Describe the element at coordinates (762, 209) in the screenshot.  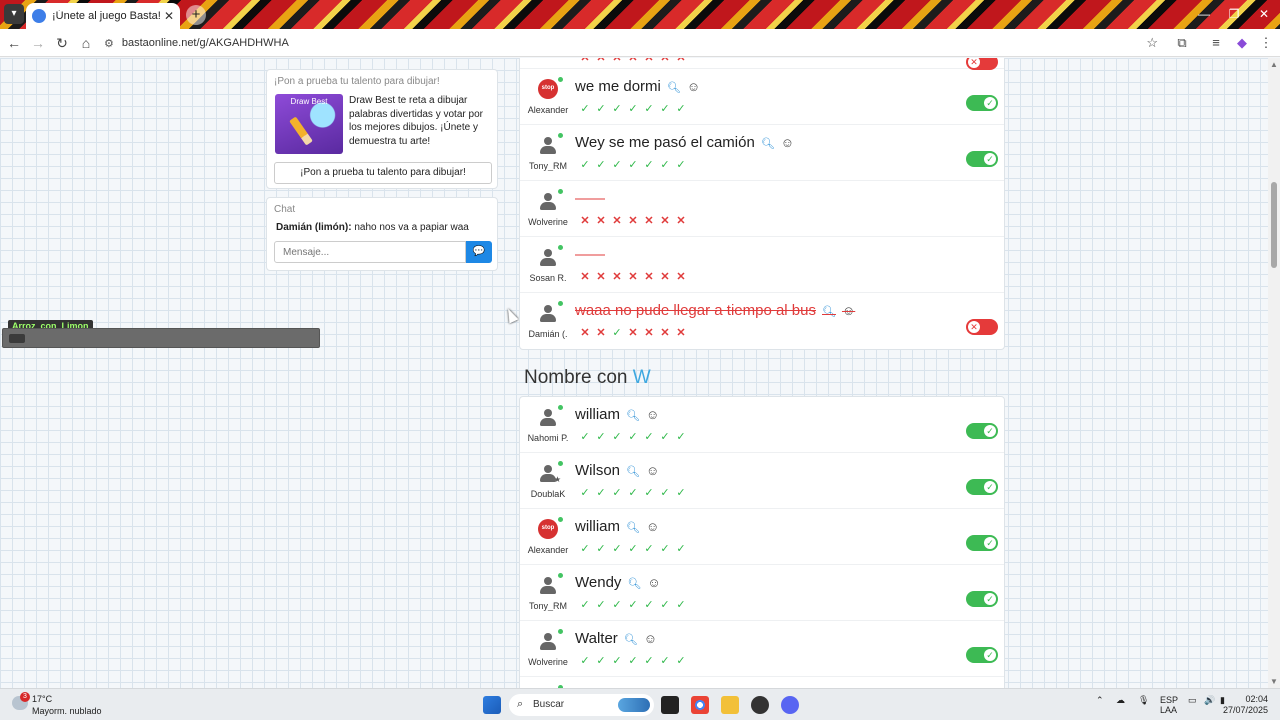
I see `answer-row: Wolverine —— ✕ ✕ ✕ ✕ ✕ ✕ ✕` at that location.